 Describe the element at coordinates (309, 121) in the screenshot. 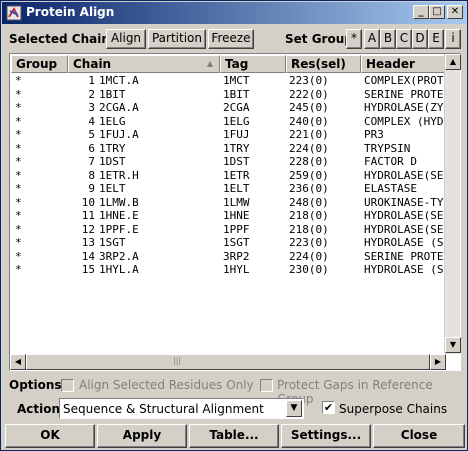

I see `cell-res: 240(0)` at that location.